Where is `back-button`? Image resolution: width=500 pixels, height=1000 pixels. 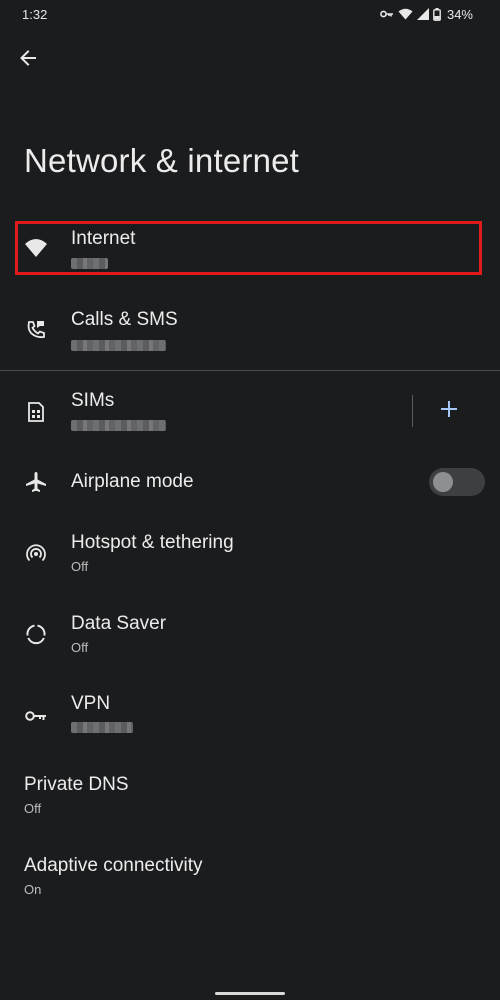 back-button is located at coordinates (28, 60).